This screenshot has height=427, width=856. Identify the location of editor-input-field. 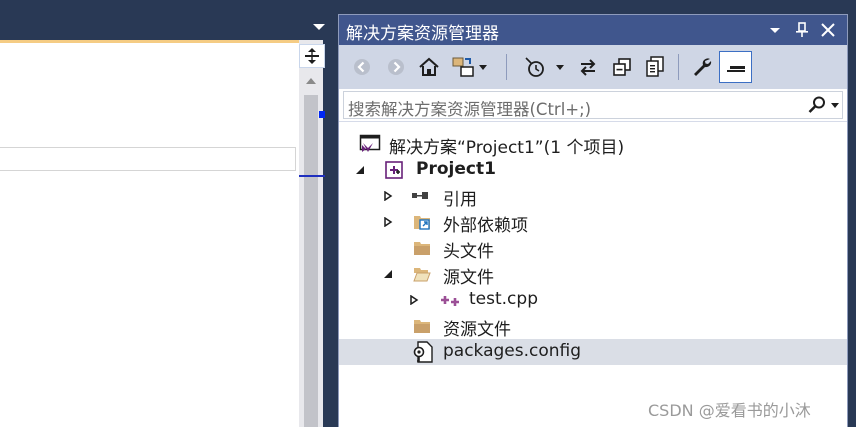
(148, 159).